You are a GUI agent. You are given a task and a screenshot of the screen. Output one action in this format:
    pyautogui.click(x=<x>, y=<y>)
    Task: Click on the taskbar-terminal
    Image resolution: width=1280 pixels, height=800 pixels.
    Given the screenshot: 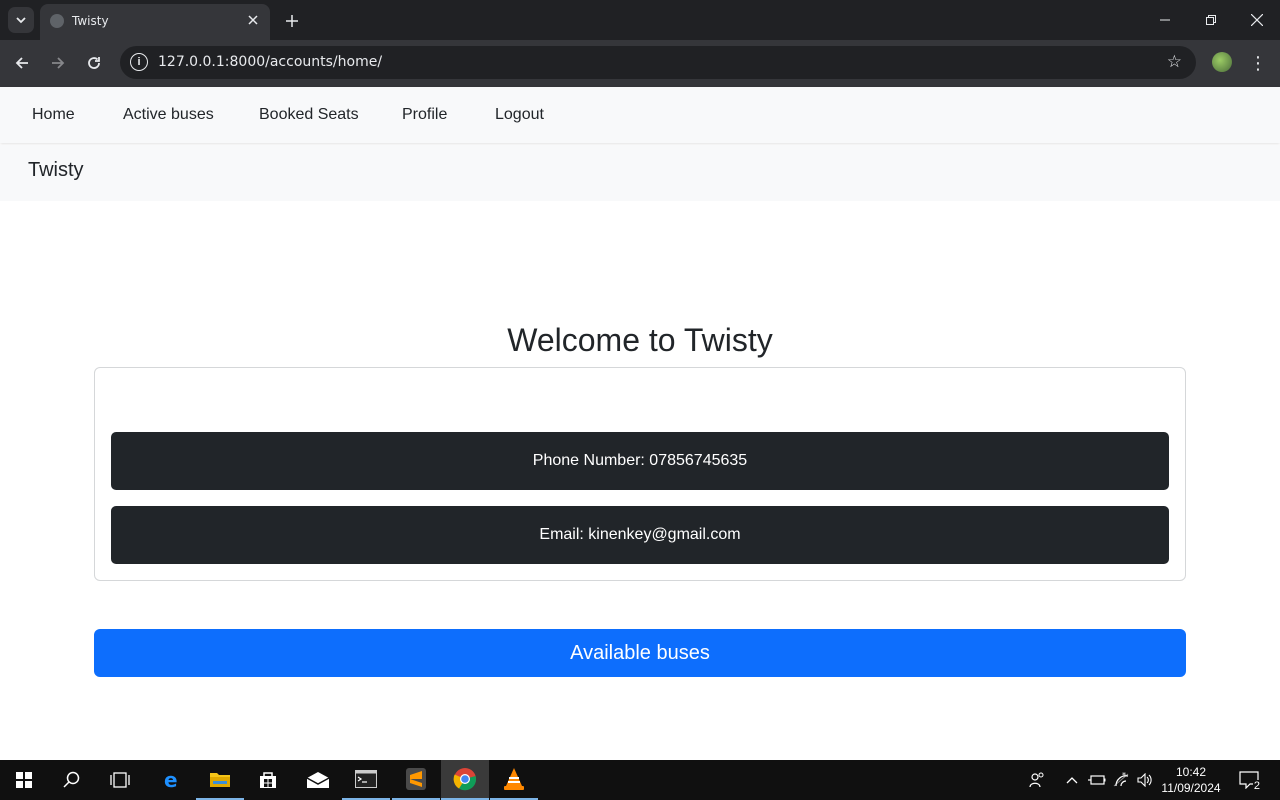 What is the action you would take?
    pyautogui.click(x=366, y=780)
    